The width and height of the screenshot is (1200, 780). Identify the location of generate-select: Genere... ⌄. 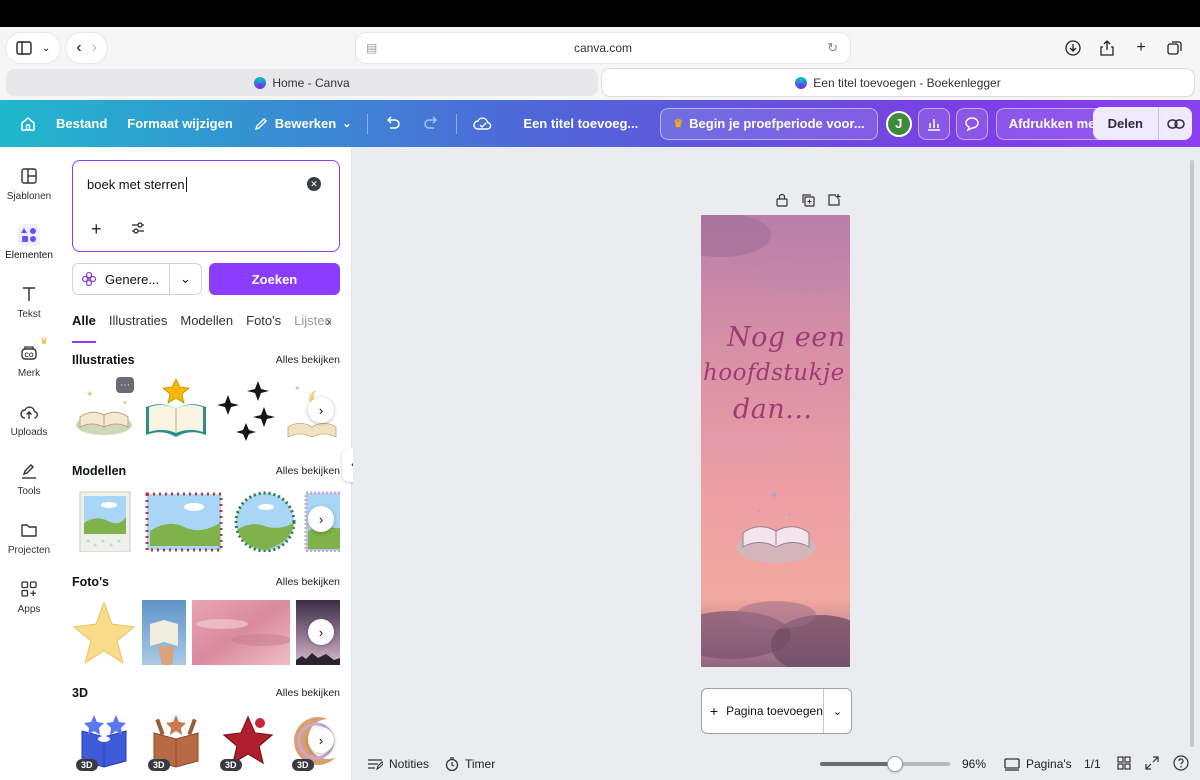
(137, 279).